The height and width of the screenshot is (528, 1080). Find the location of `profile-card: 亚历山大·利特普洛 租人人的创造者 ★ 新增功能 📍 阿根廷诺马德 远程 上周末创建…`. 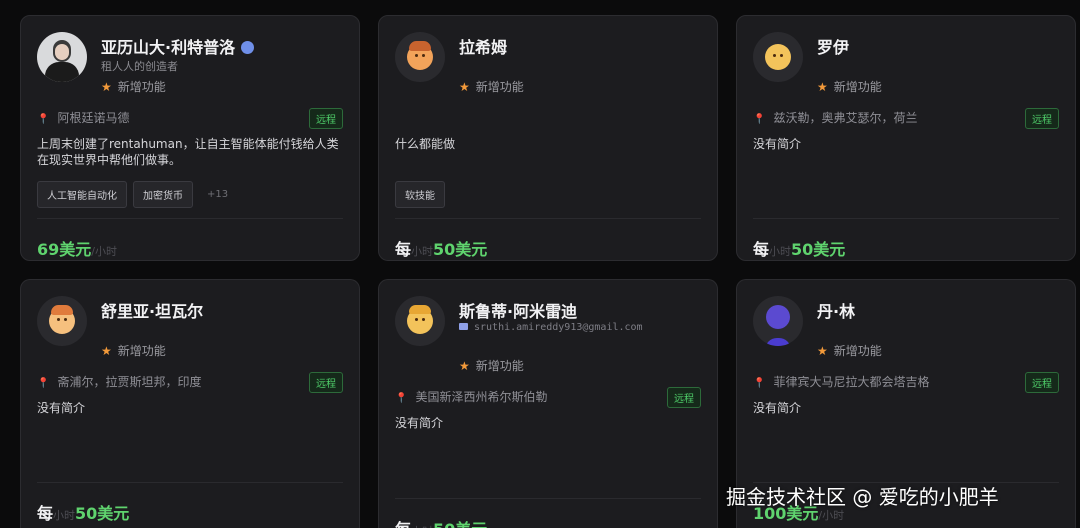

profile-card: 亚历山大·利特普洛 租人人的创造者 ★ 新增功能 📍 阿根廷诺马德 远程 上周末创建… is located at coordinates (190, 138).